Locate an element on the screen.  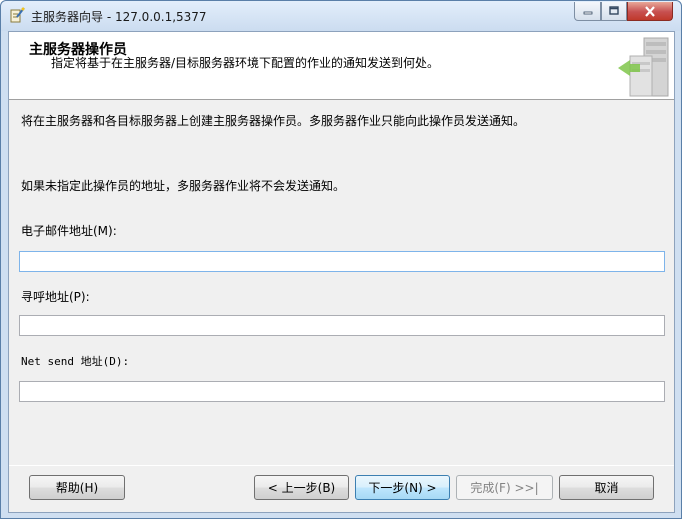
minimize-icon is located at coordinates (587, 13).